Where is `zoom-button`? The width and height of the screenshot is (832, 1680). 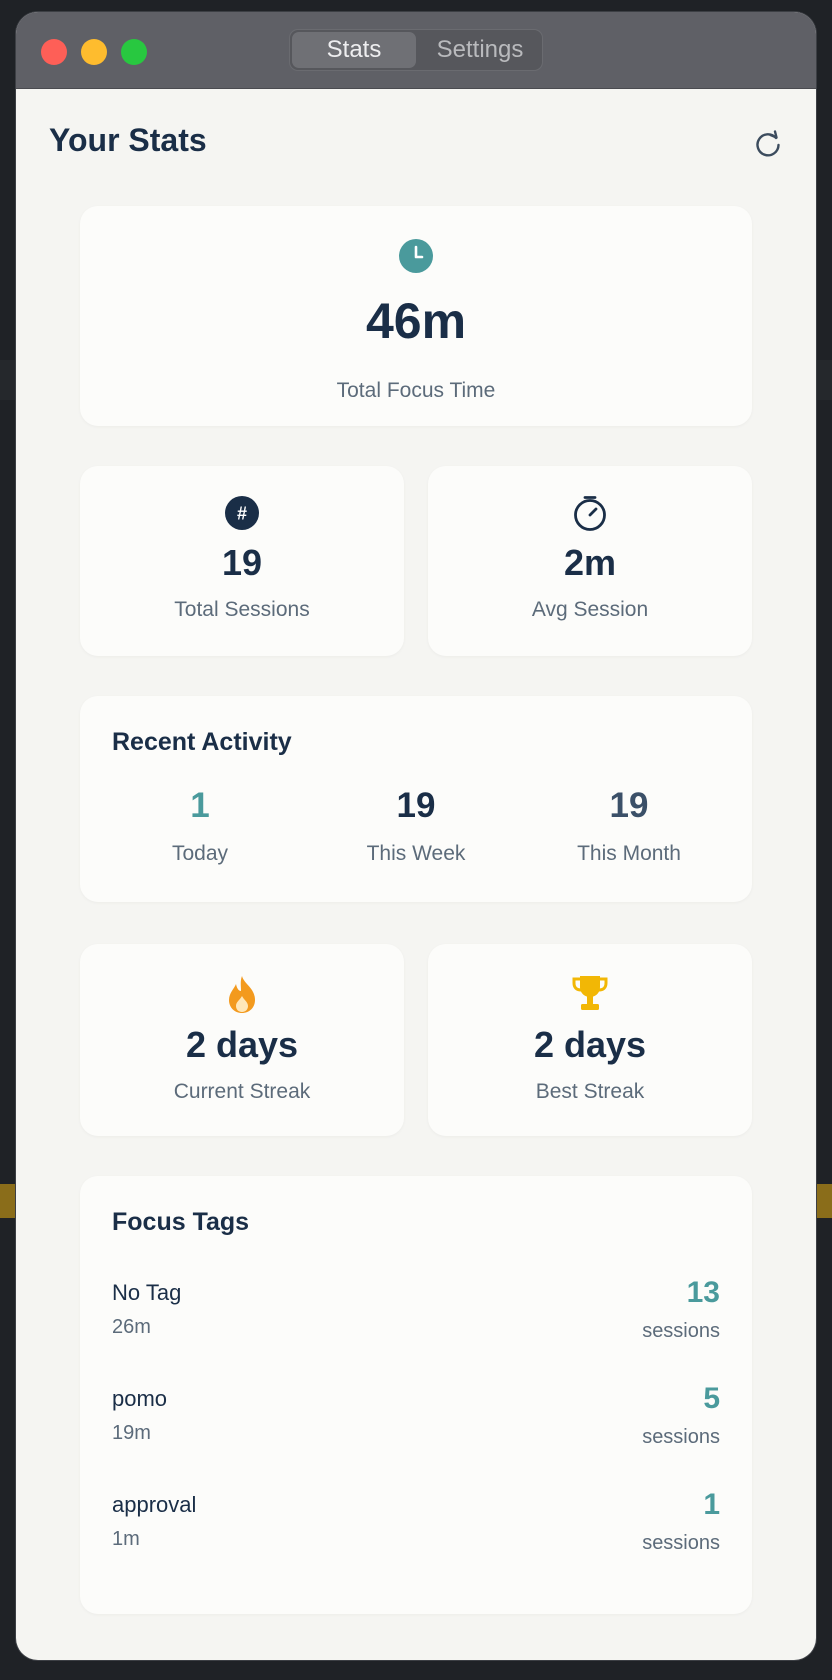
zoom-button is located at coordinates (134, 52).